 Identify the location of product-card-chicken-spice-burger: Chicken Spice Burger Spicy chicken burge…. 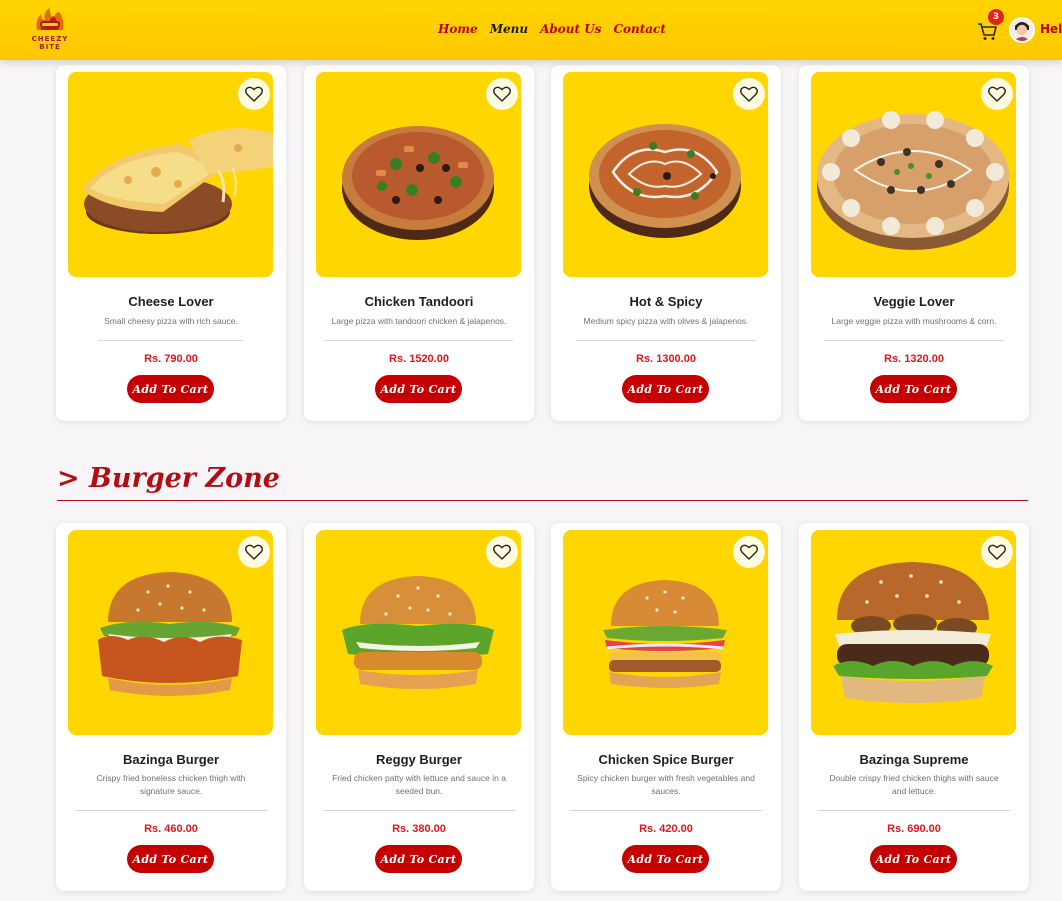
(666, 707).